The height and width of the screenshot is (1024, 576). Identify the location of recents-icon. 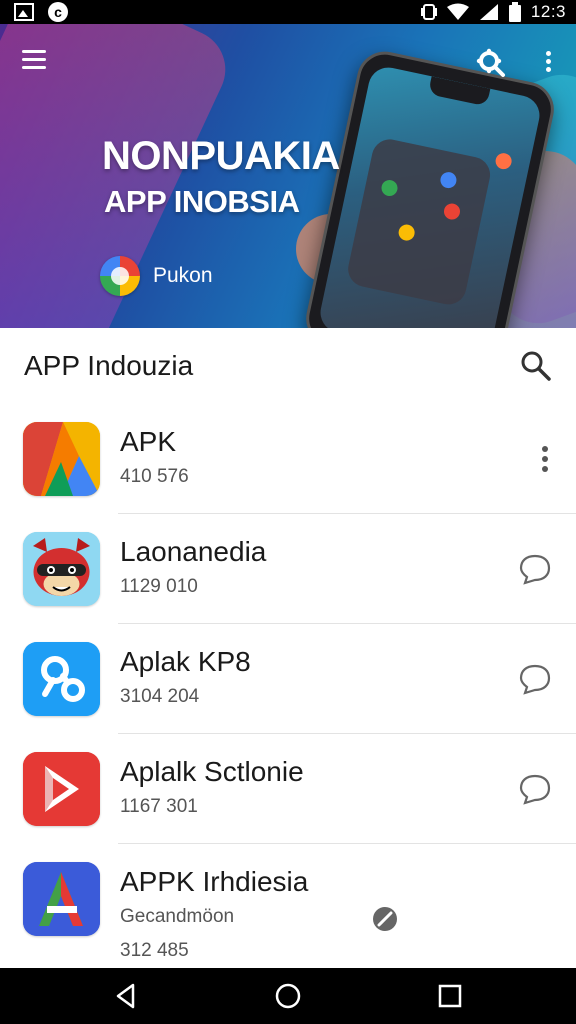
(450, 996).